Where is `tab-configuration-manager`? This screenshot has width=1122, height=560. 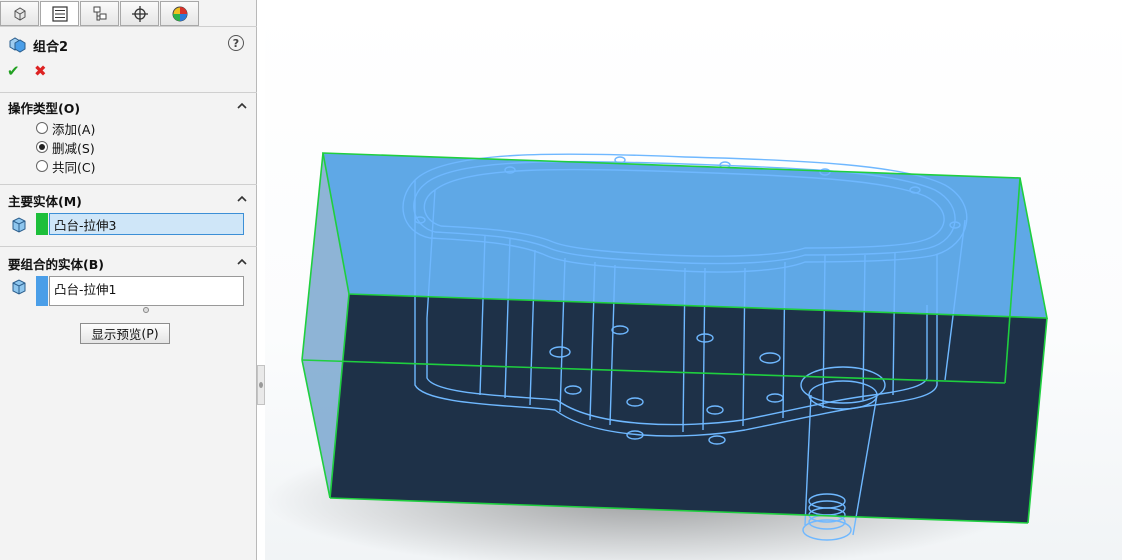 tab-configuration-manager is located at coordinates (99, 13).